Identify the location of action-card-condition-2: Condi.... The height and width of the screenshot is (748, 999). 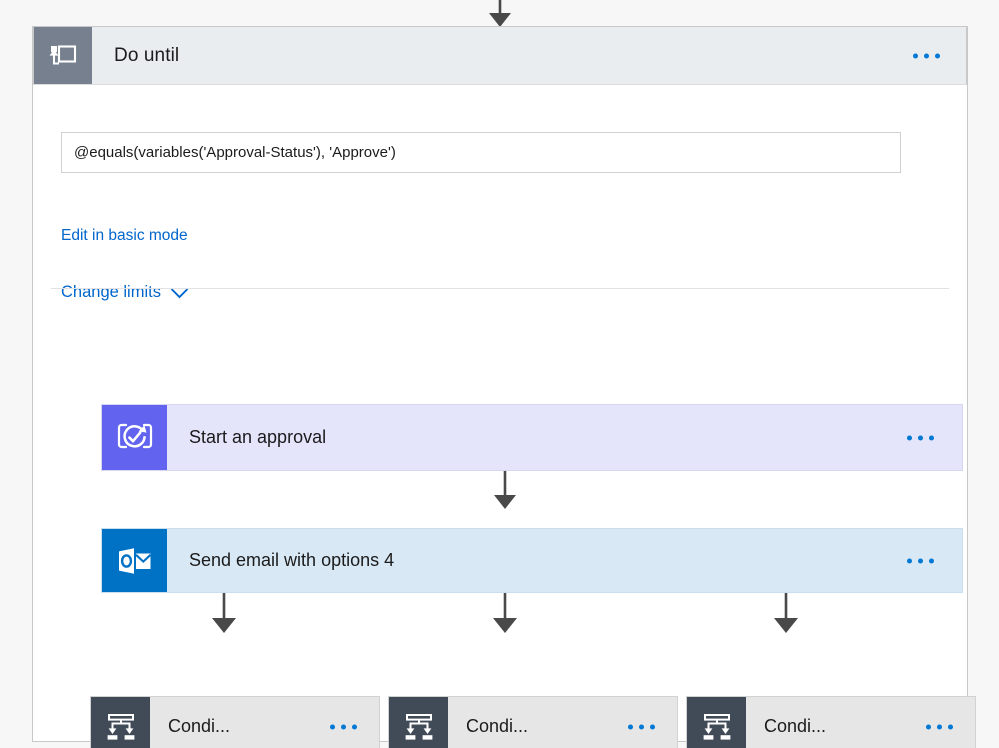
(533, 722).